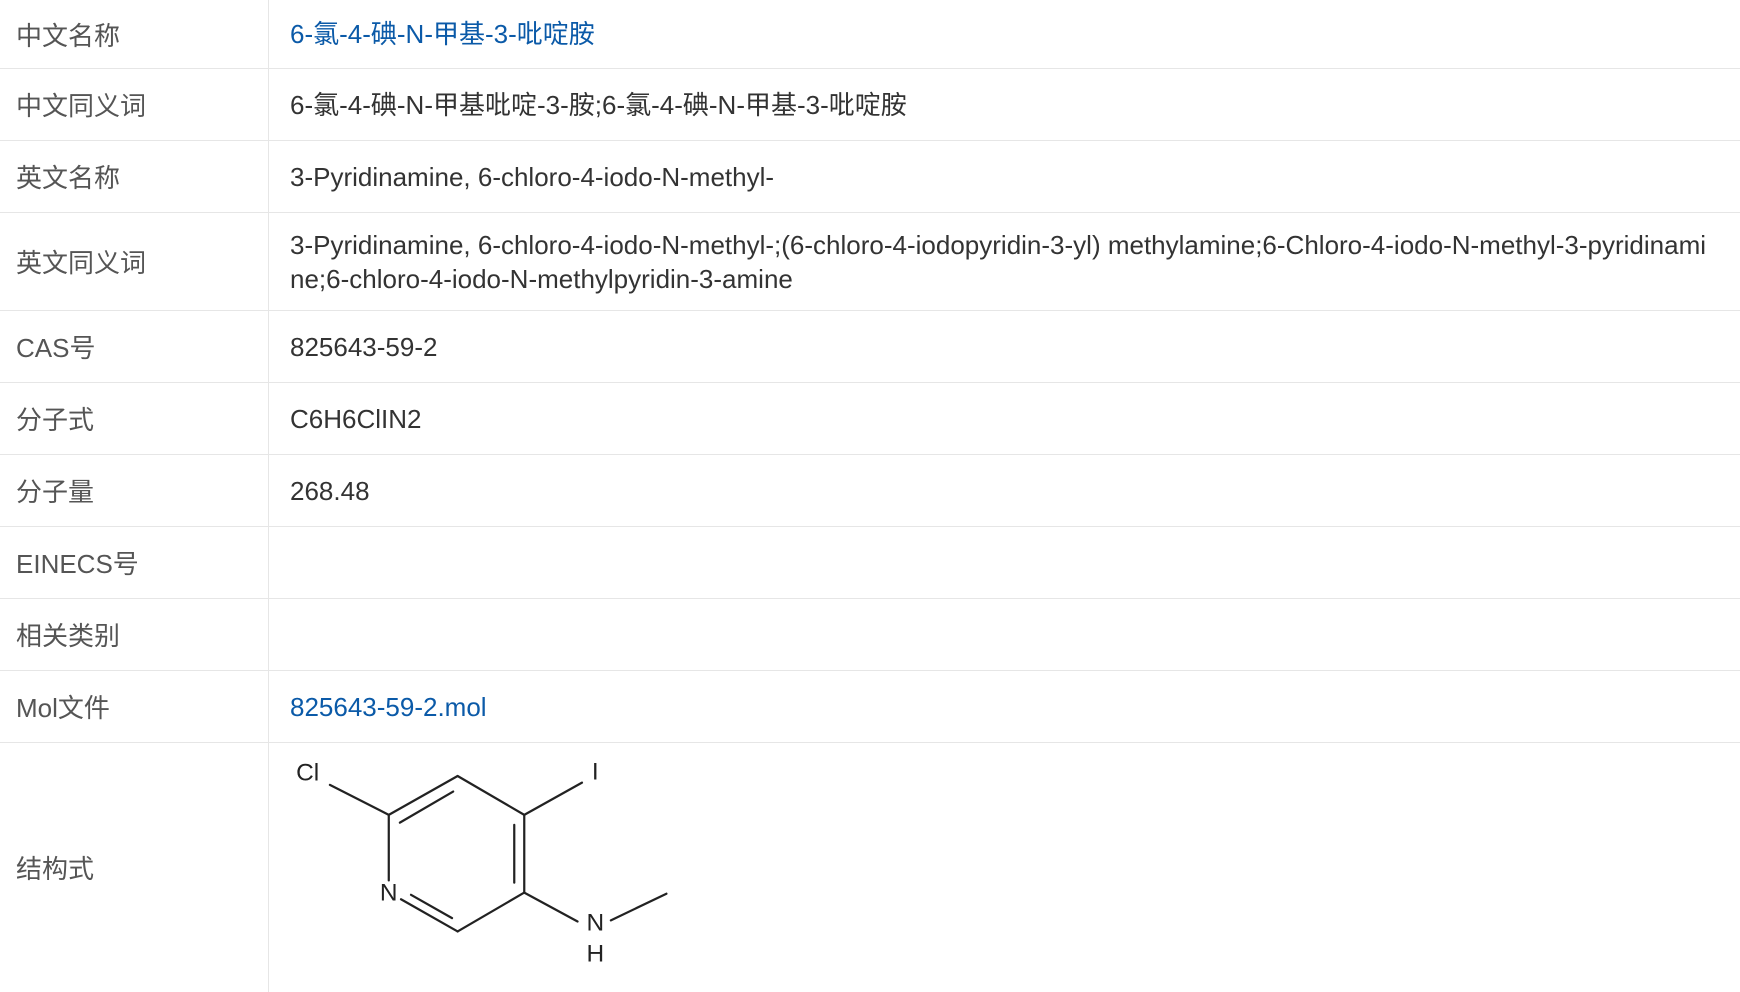 The width and height of the screenshot is (1740, 992). Describe the element at coordinates (134, 34) in the screenshot. I see `row-label: 中文名称` at that location.